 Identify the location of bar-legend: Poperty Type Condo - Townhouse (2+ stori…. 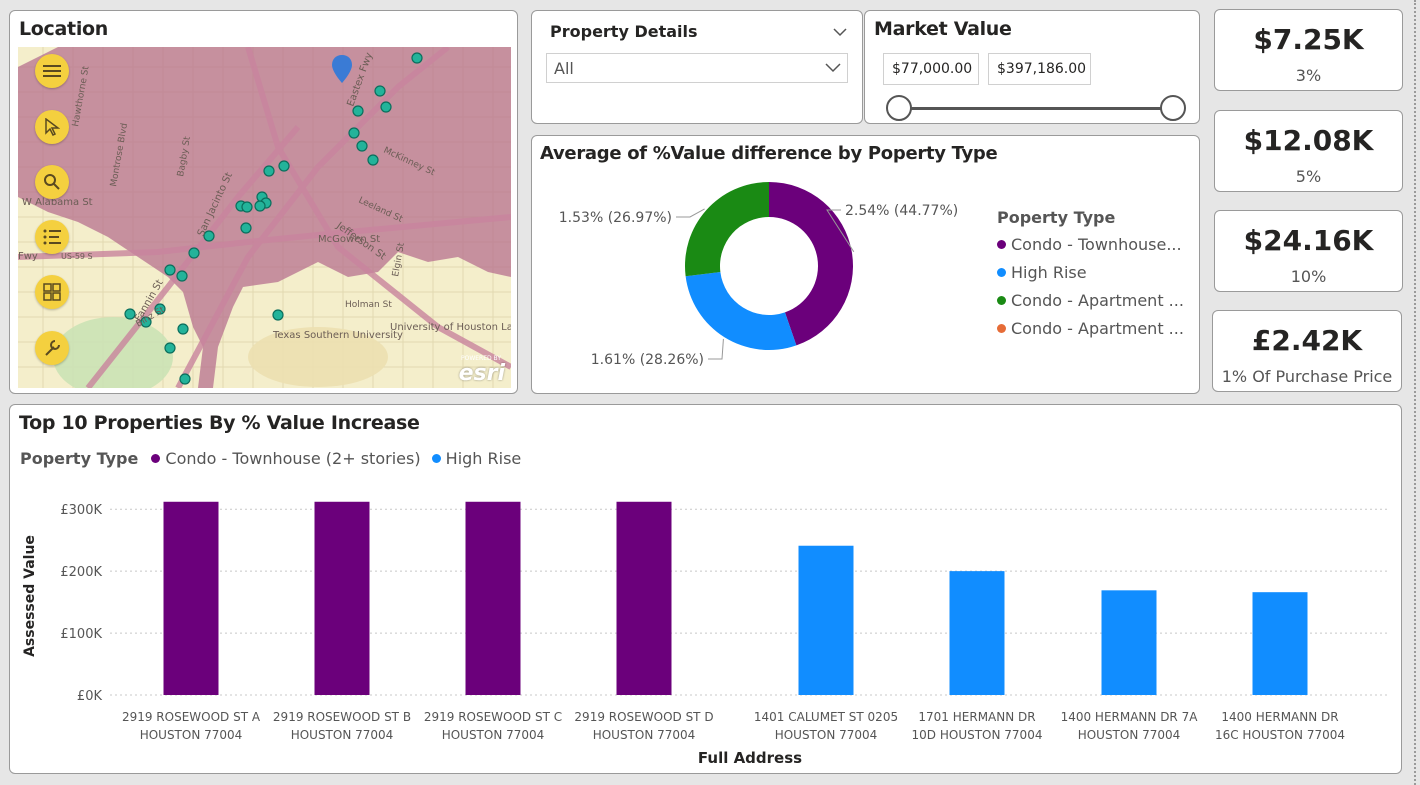
(270, 458).